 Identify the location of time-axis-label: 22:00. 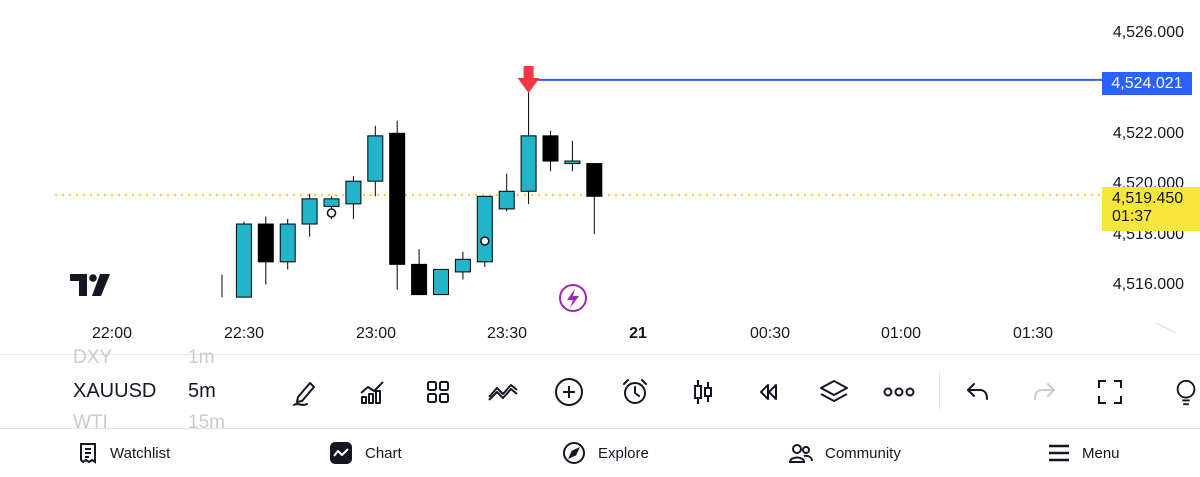
(112, 333).